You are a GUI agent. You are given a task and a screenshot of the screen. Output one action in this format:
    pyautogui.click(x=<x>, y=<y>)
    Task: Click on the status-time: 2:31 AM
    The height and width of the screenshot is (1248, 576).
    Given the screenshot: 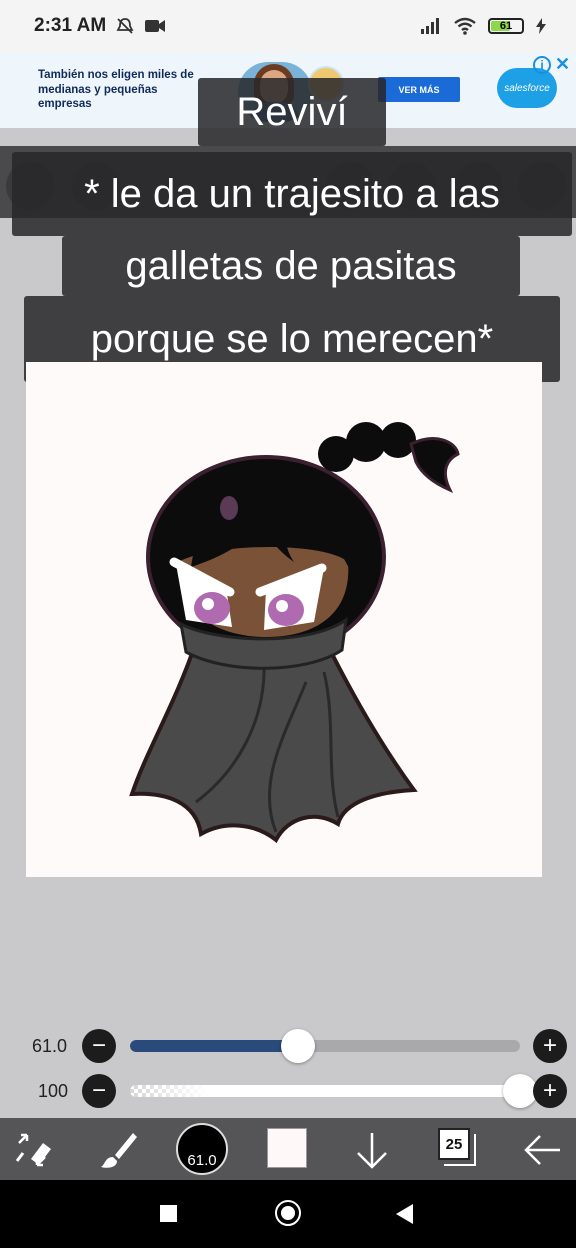 What is the action you would take?
    pyautogui.click(x=70, y=25)
    